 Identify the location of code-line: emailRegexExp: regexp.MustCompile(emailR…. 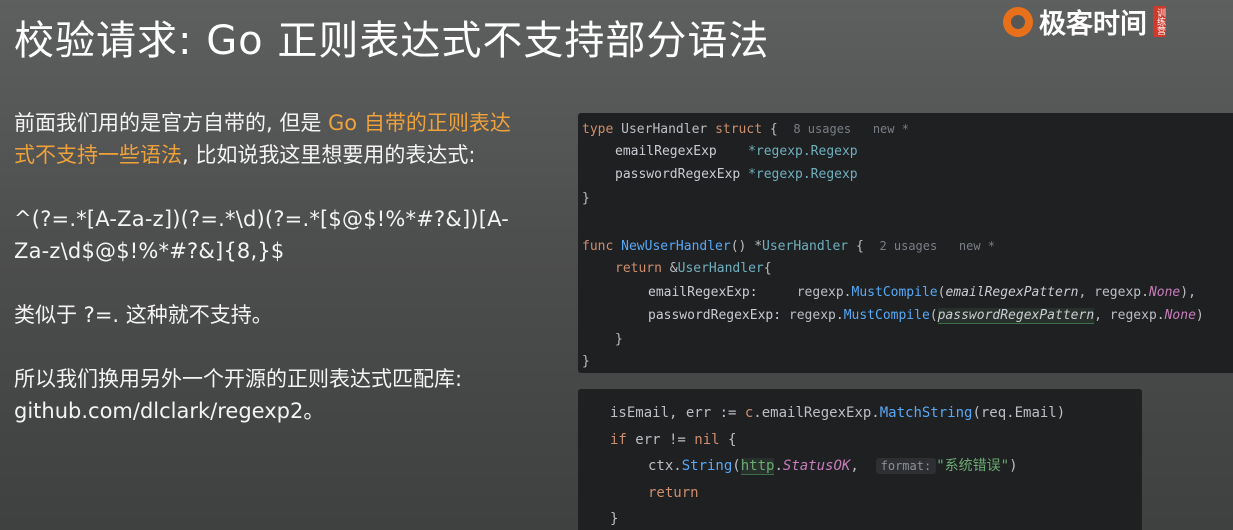
(922, 292).